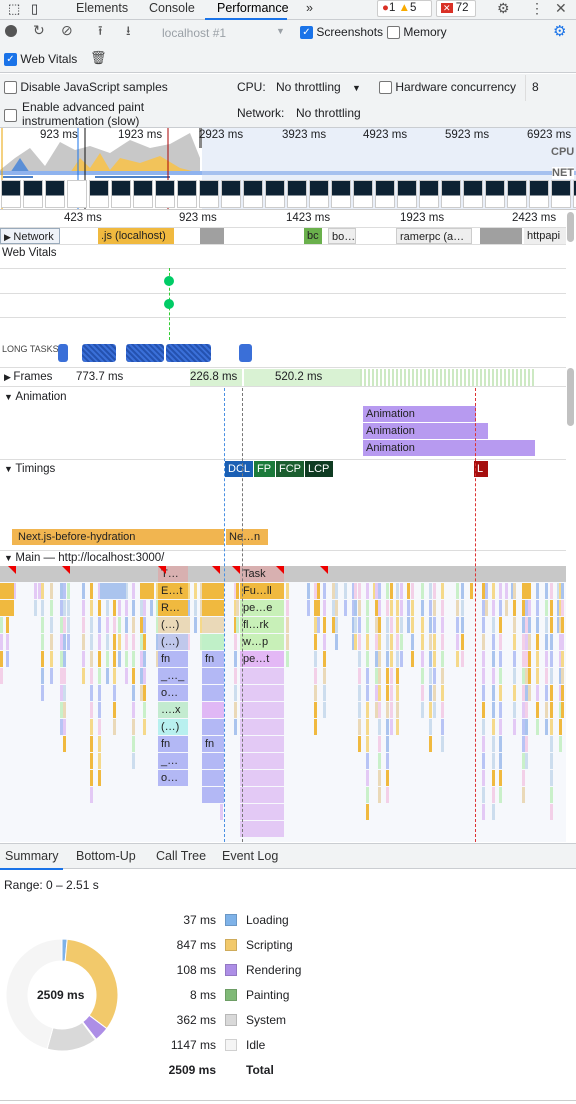 This screenshot has height=1104, width=576. Describe the element at coordinates (404, 8) in the screenshot. I see `errors-badge: ●1 ▲5` at that location.